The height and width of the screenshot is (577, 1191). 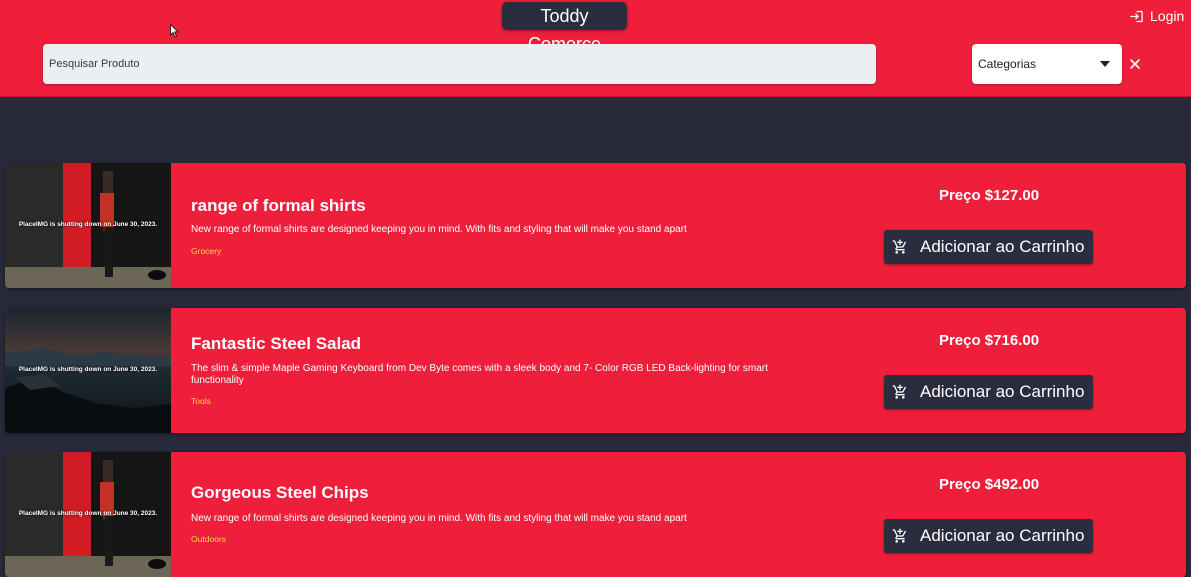 I want to click on login-icon, so click(x=1136, y=16).